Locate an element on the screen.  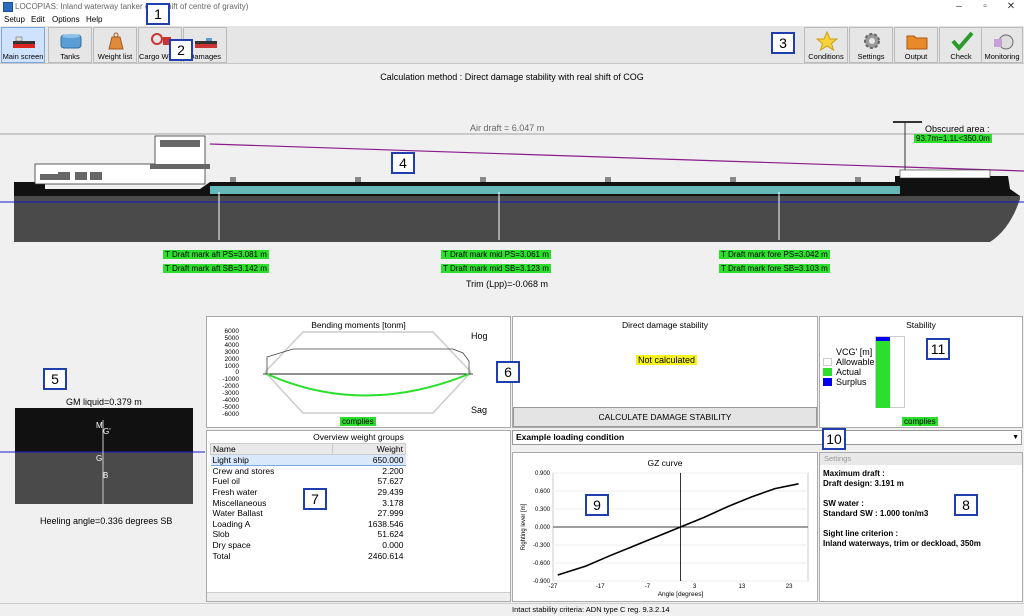
conditions-label: Conditions is located at coordinates (826, 56).